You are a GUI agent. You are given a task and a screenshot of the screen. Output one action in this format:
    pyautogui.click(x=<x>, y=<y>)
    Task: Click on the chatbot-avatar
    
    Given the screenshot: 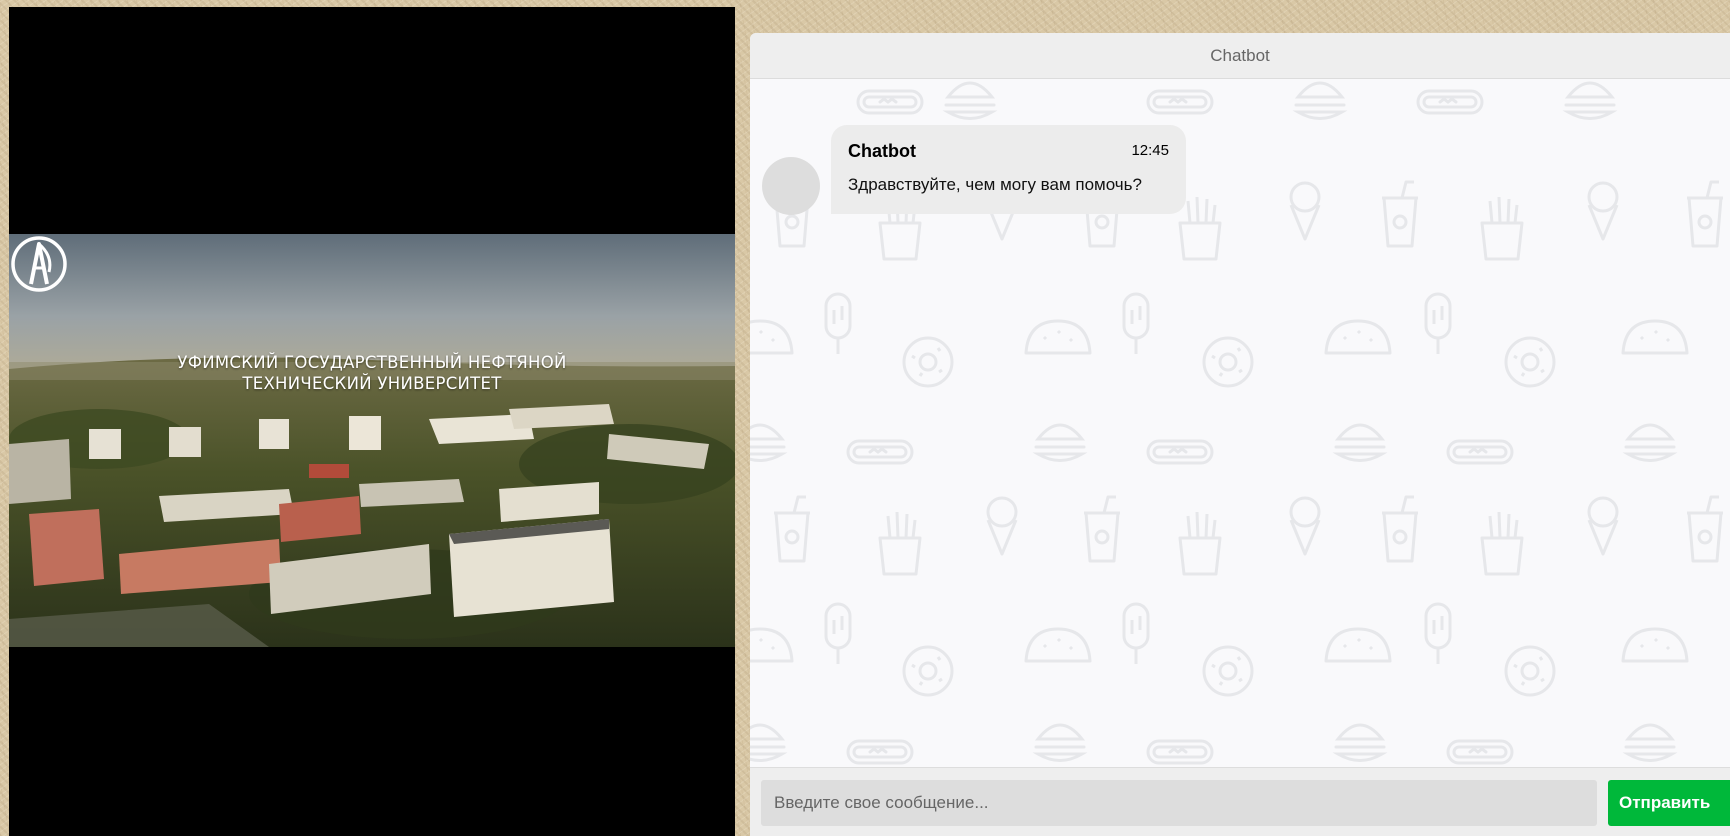 What is the action you would take?
    pyautogui.click(x=791, y=186)
    